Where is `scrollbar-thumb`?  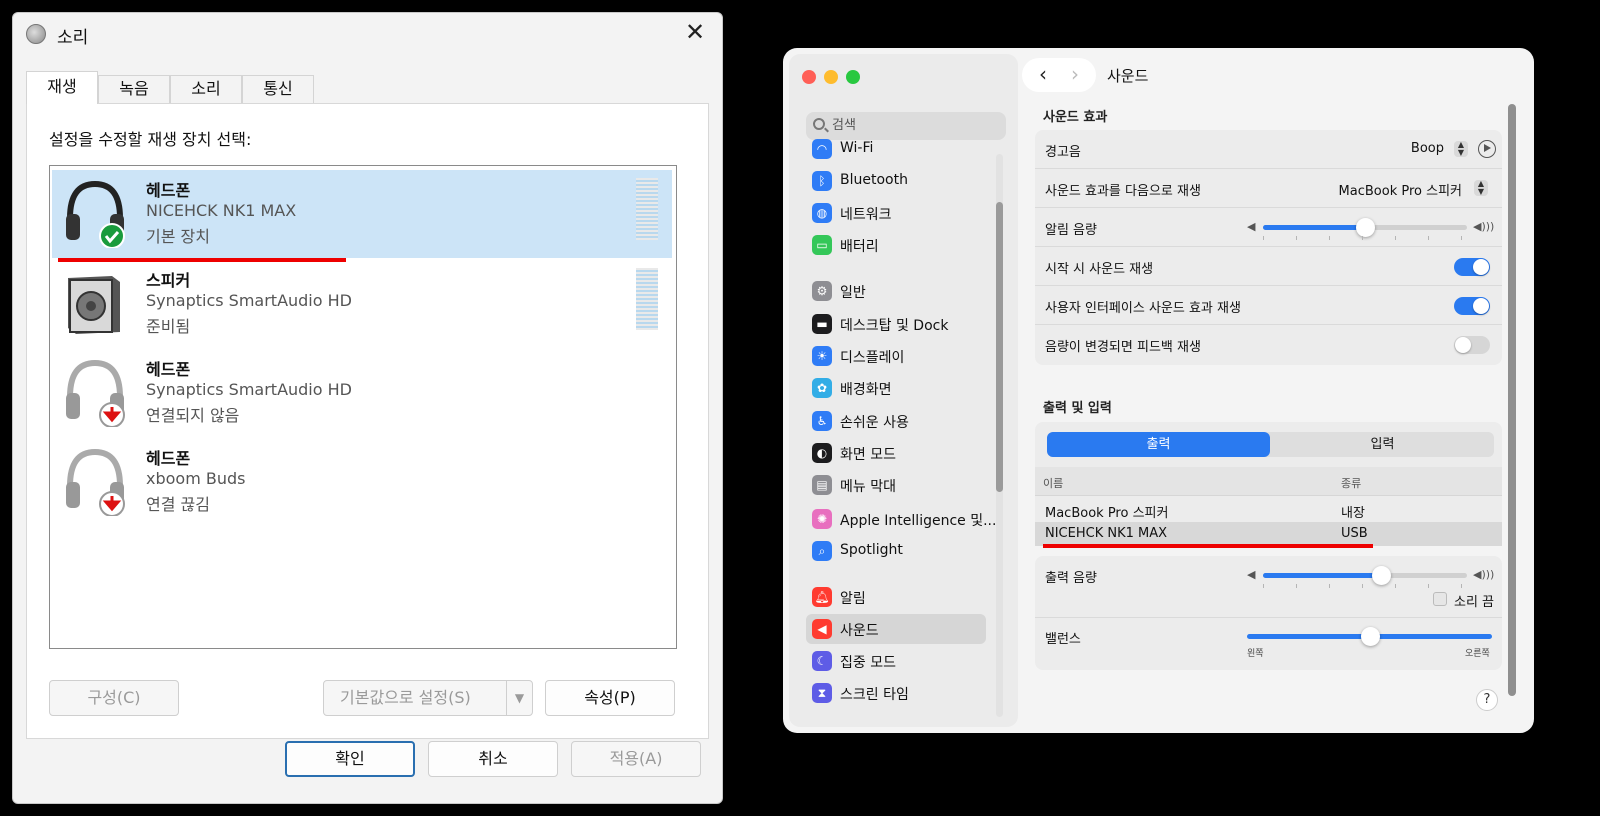
scrollbar-thumb is located at coordinates (999, 347).